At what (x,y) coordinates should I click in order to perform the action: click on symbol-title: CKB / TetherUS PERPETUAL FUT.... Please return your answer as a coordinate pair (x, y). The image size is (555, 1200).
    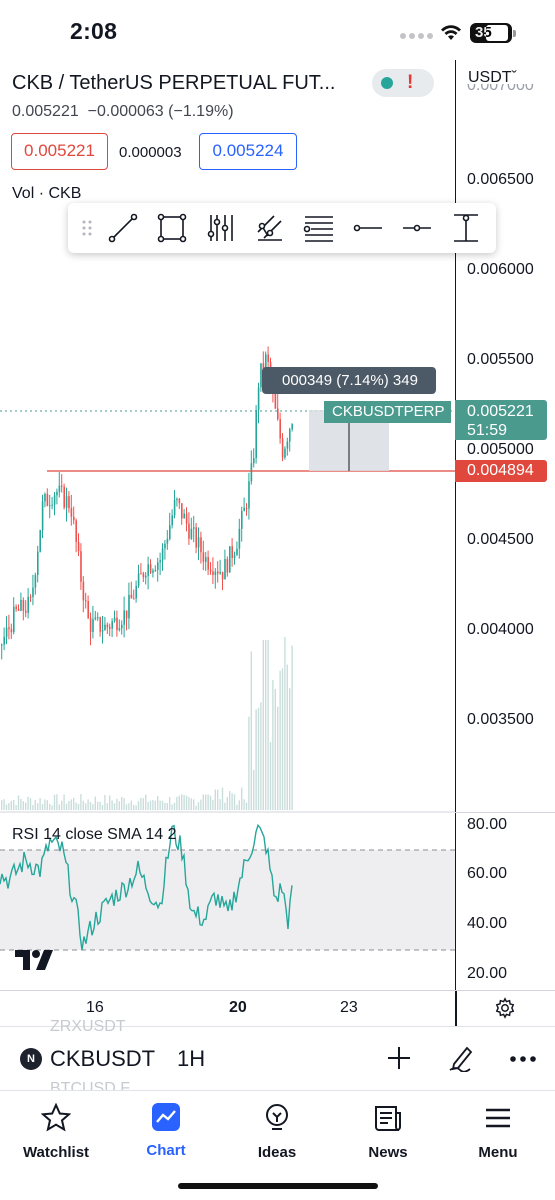
    Looking at the image, I should click on (173, 83).